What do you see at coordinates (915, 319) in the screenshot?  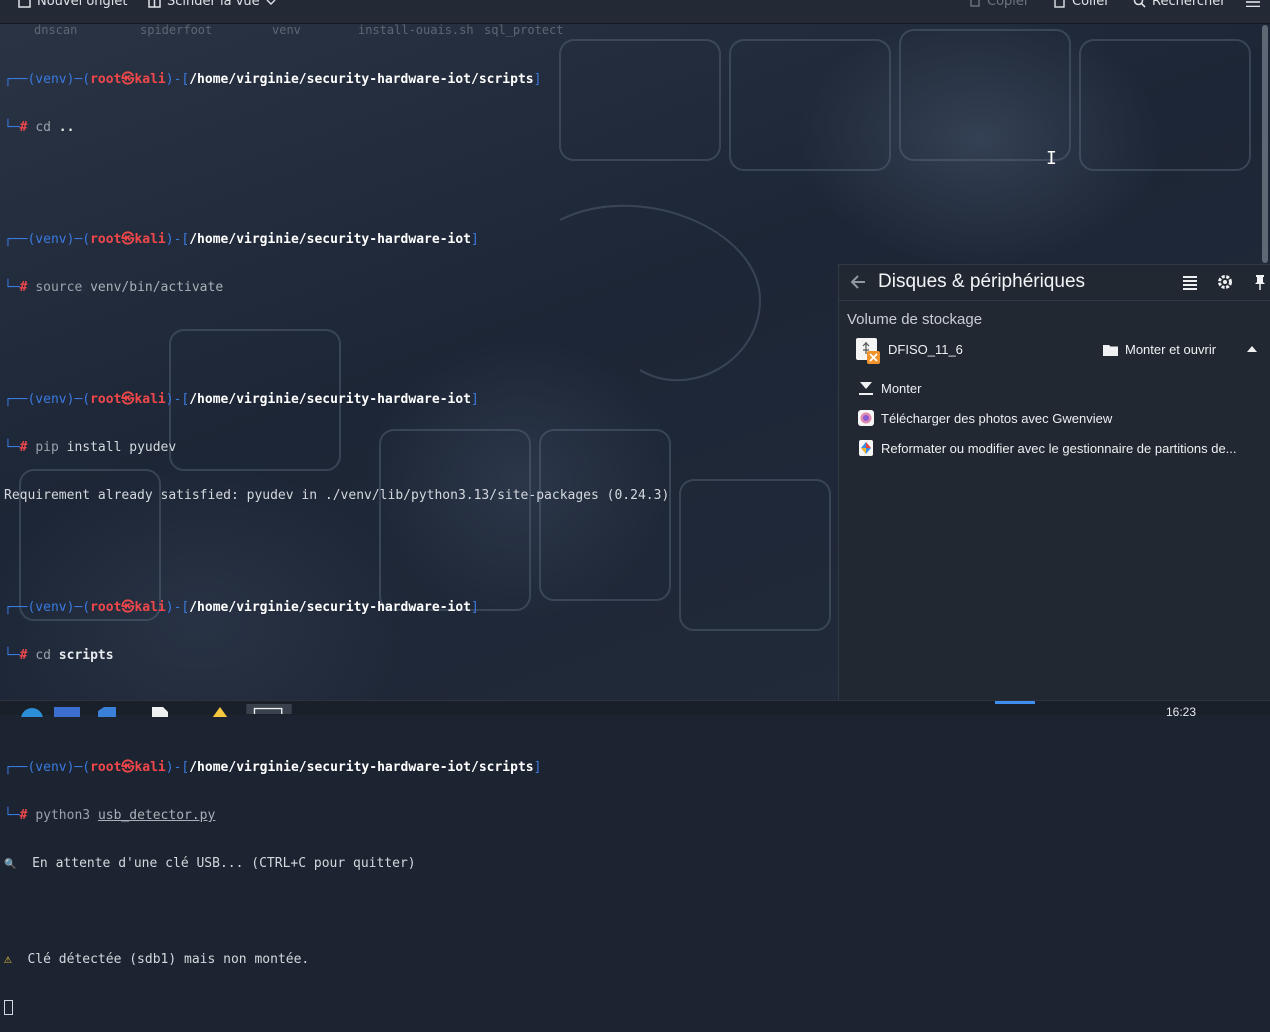 I see `storage-volume-heading: Volume de stockage` at bounding box center [915, 319].